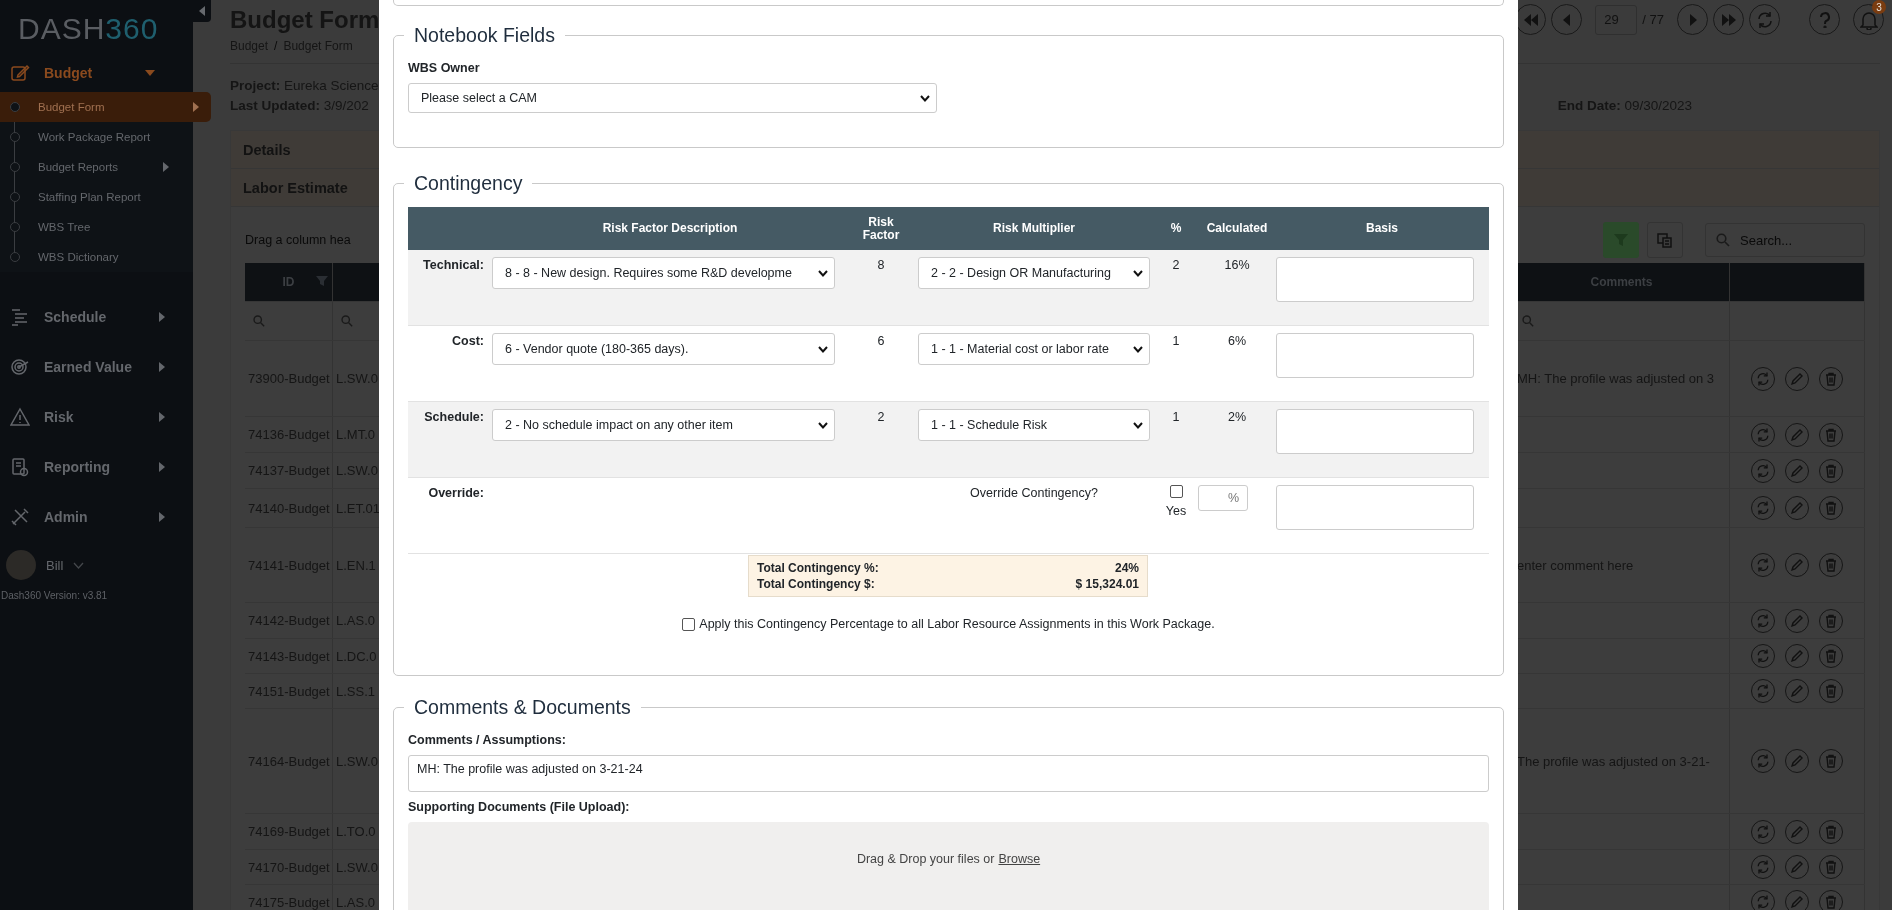  What do you see at coordinates (468, 183) in the screenshot?
I see `section-legend: Contingency` at bounding box center [468, 183].